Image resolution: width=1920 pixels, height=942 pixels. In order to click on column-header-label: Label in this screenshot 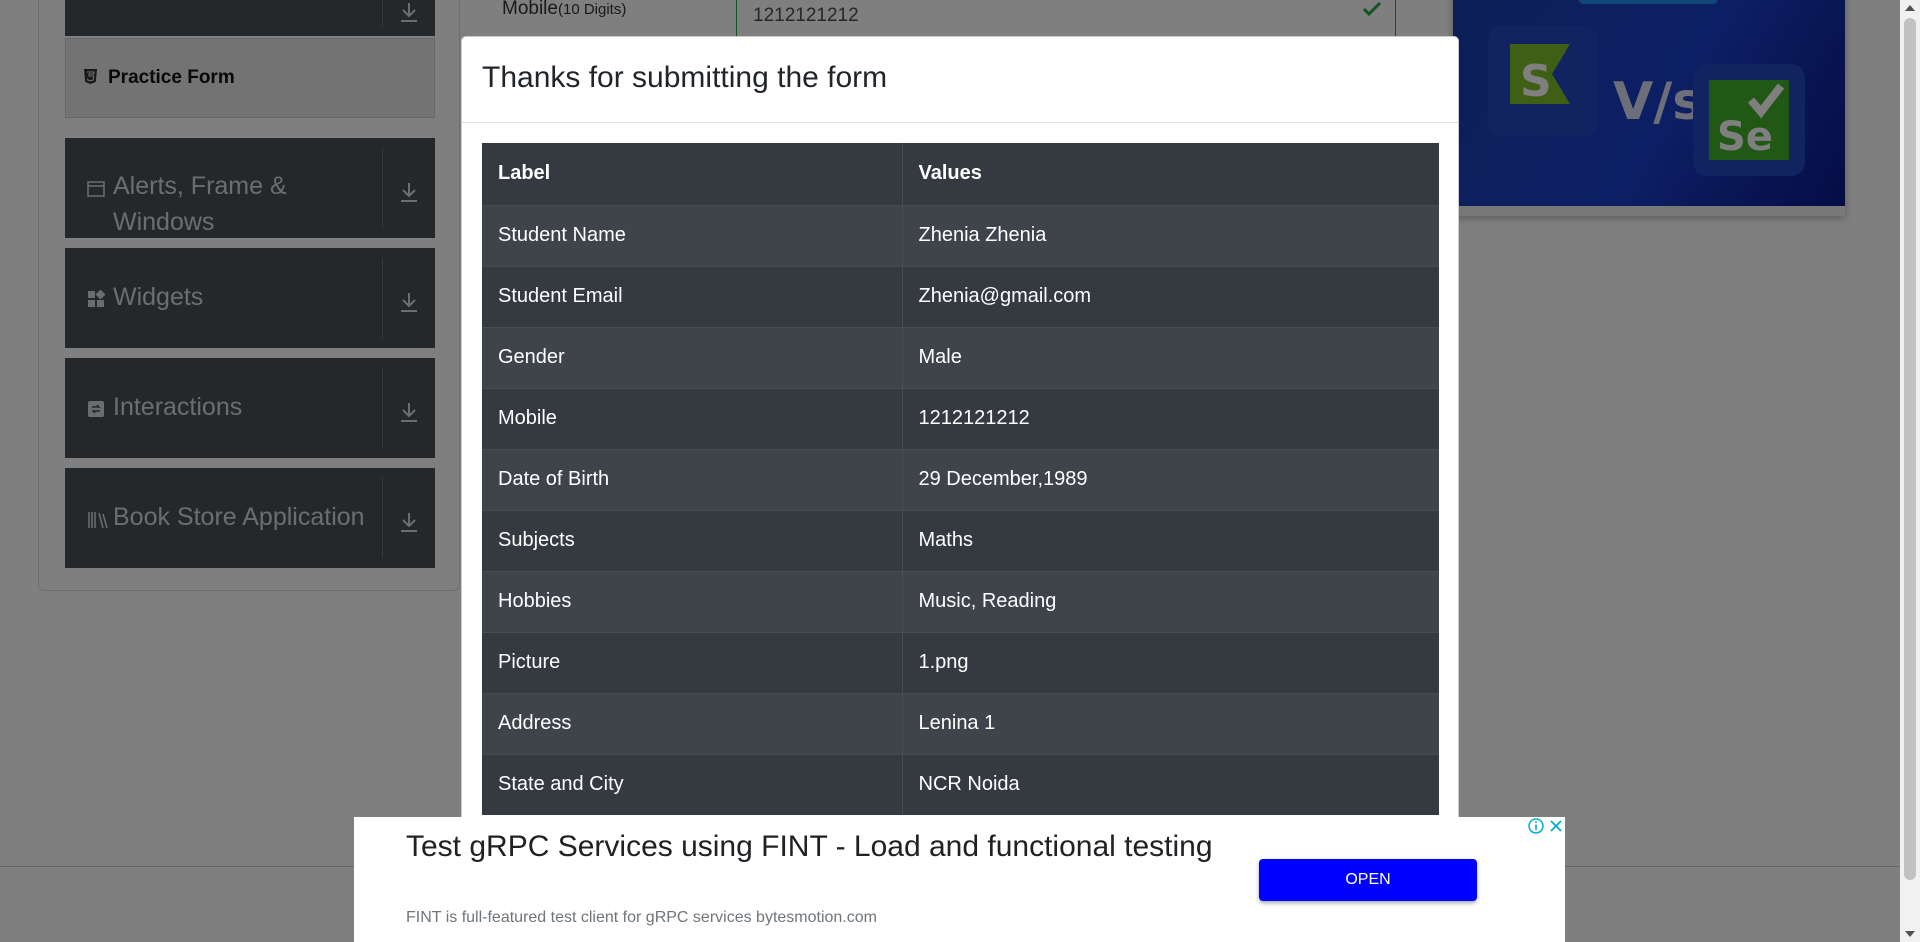, I will do `click(692, 174)`.